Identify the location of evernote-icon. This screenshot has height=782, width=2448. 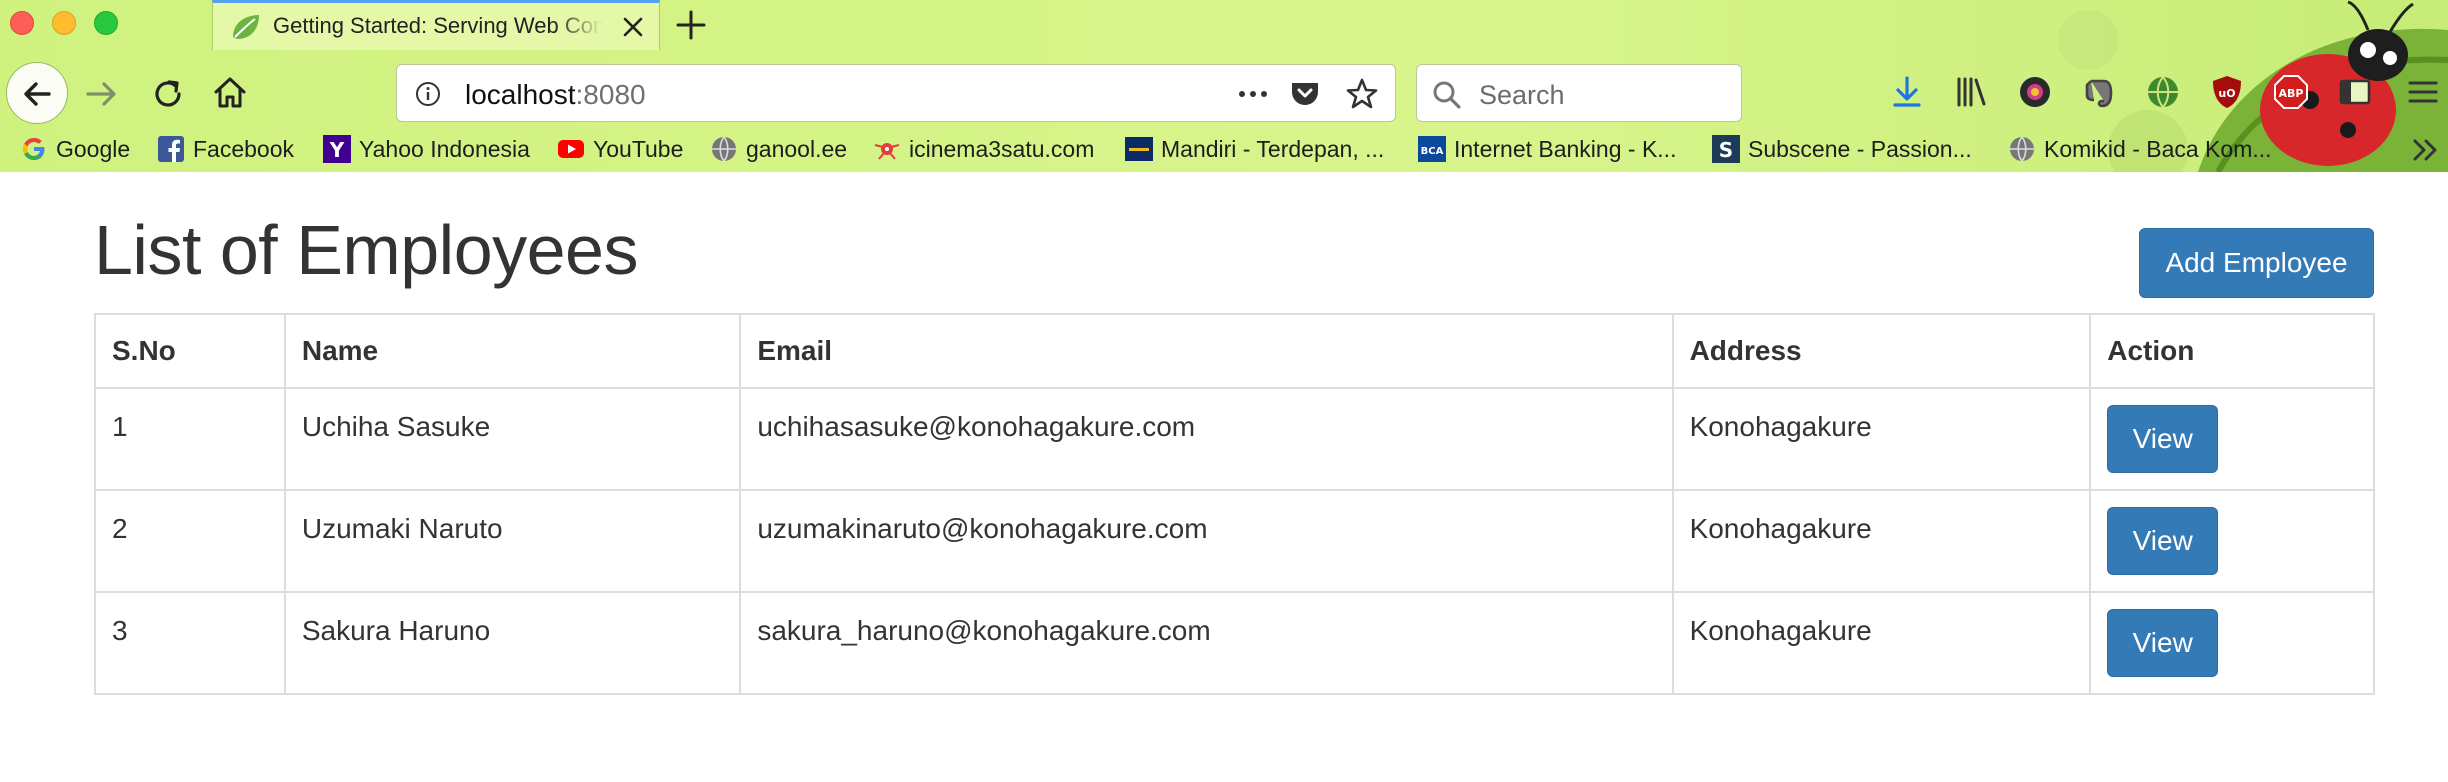
(2099, 92).